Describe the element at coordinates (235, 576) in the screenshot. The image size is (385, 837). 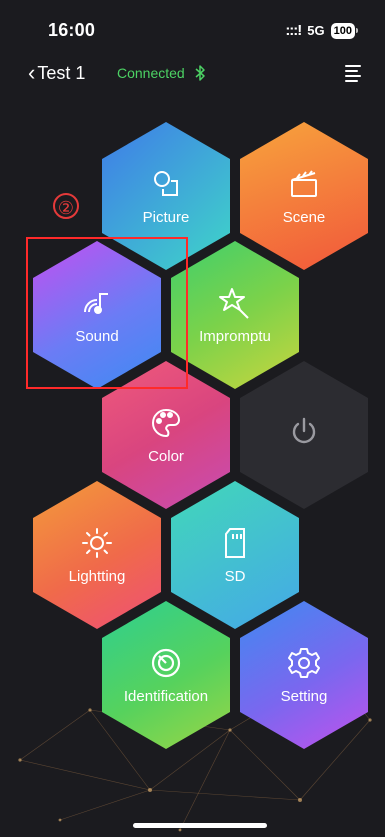
I see `tile-label: SD` at that location.